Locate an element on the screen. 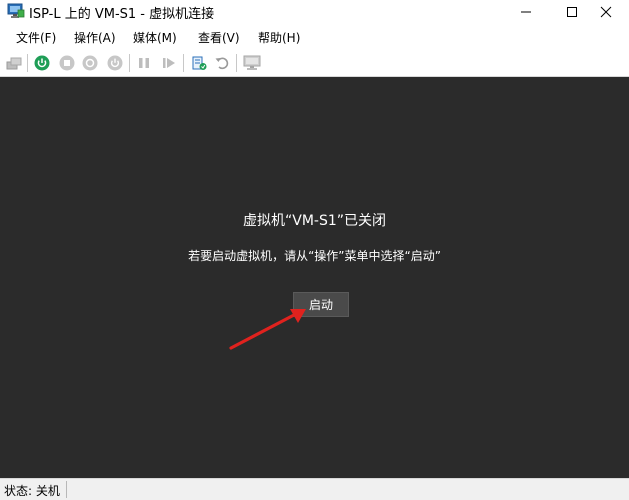 Image resolution: width=629 pixels, height=500 pixels. title-bar: ISP-L 上的 VM-S1 - 虚拟机连接 is located at coordinates (314, 12).